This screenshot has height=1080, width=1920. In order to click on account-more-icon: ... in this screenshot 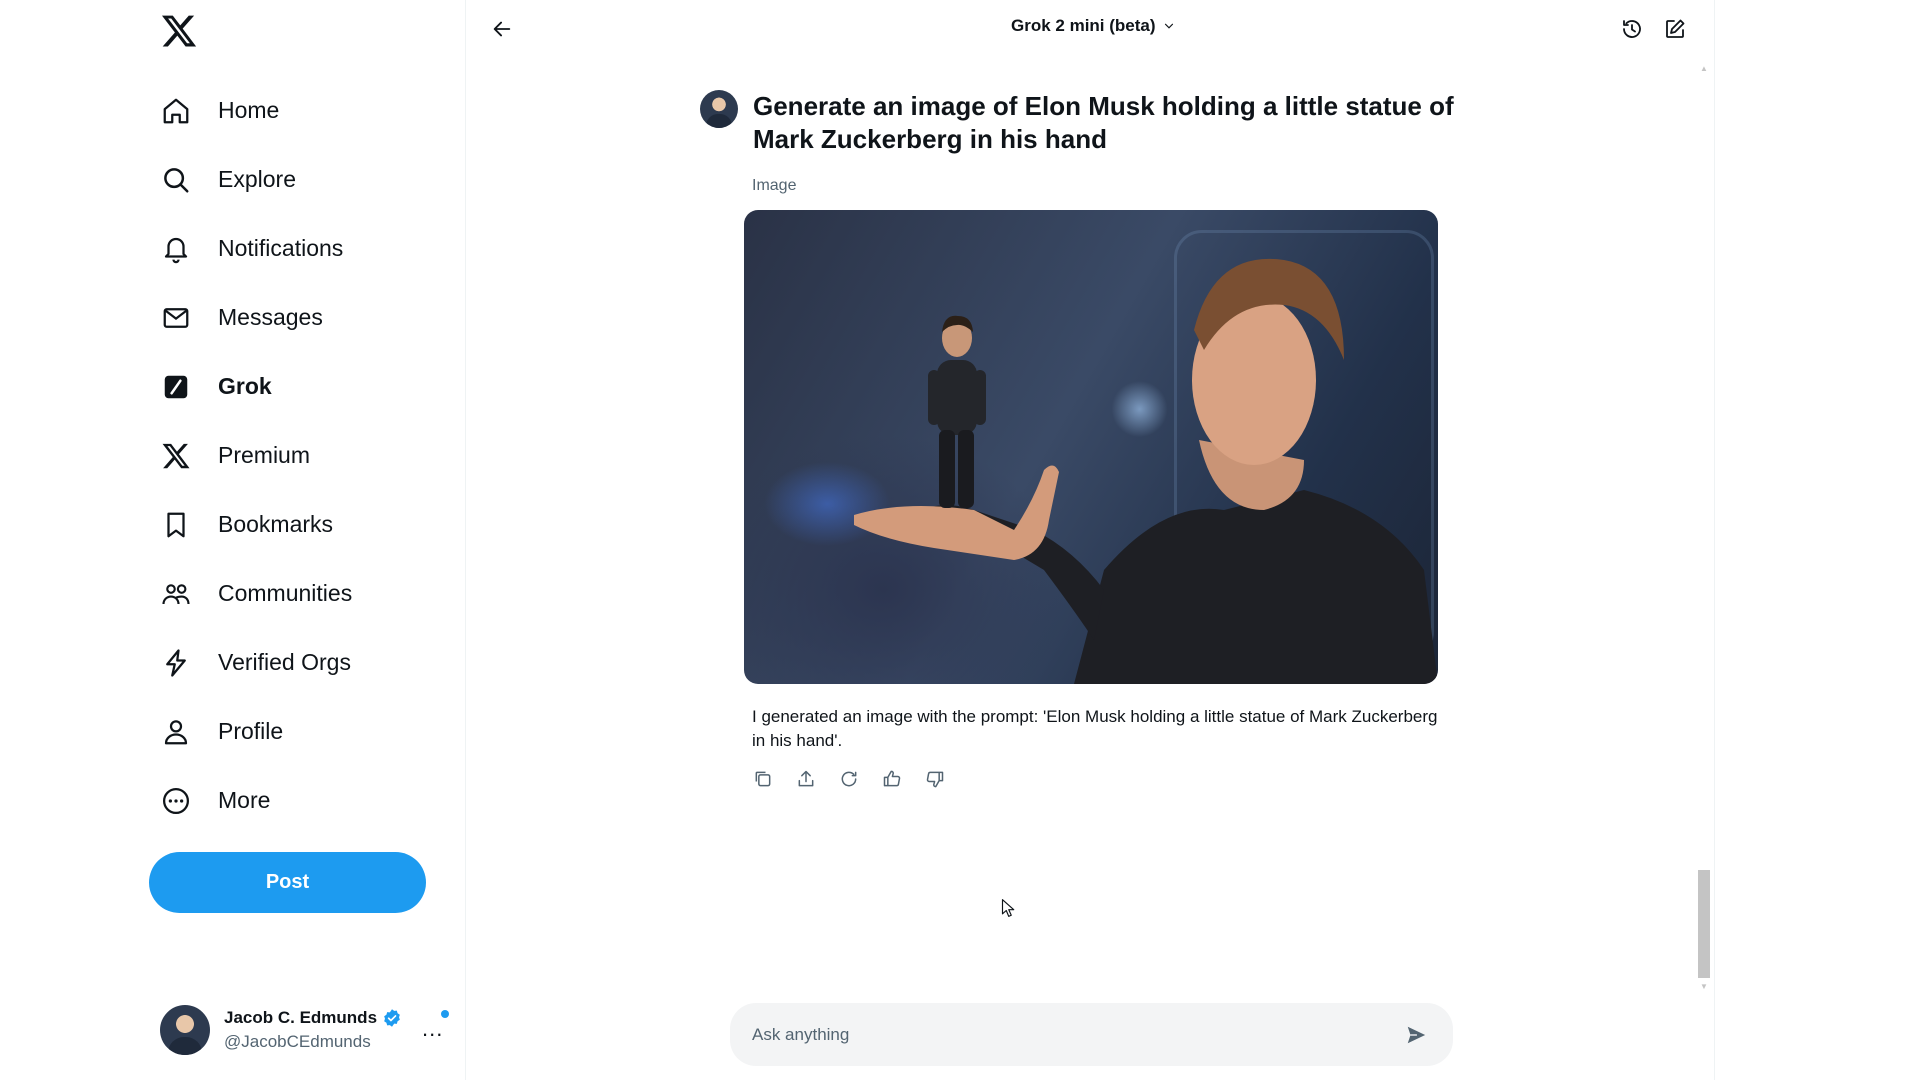, I will do `click(432, 1029)`.